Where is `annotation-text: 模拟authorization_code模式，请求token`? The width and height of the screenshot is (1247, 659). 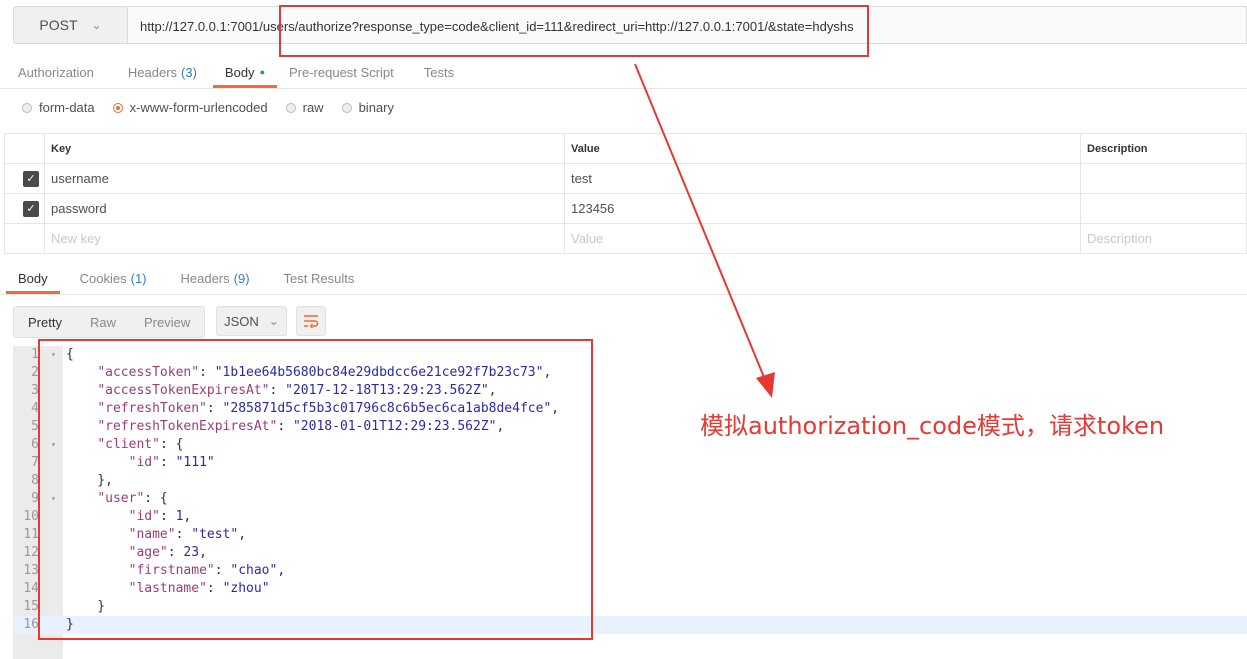
annotation-text: 模拟authorization_code模式，请求token is located at coordinates (932, 426).